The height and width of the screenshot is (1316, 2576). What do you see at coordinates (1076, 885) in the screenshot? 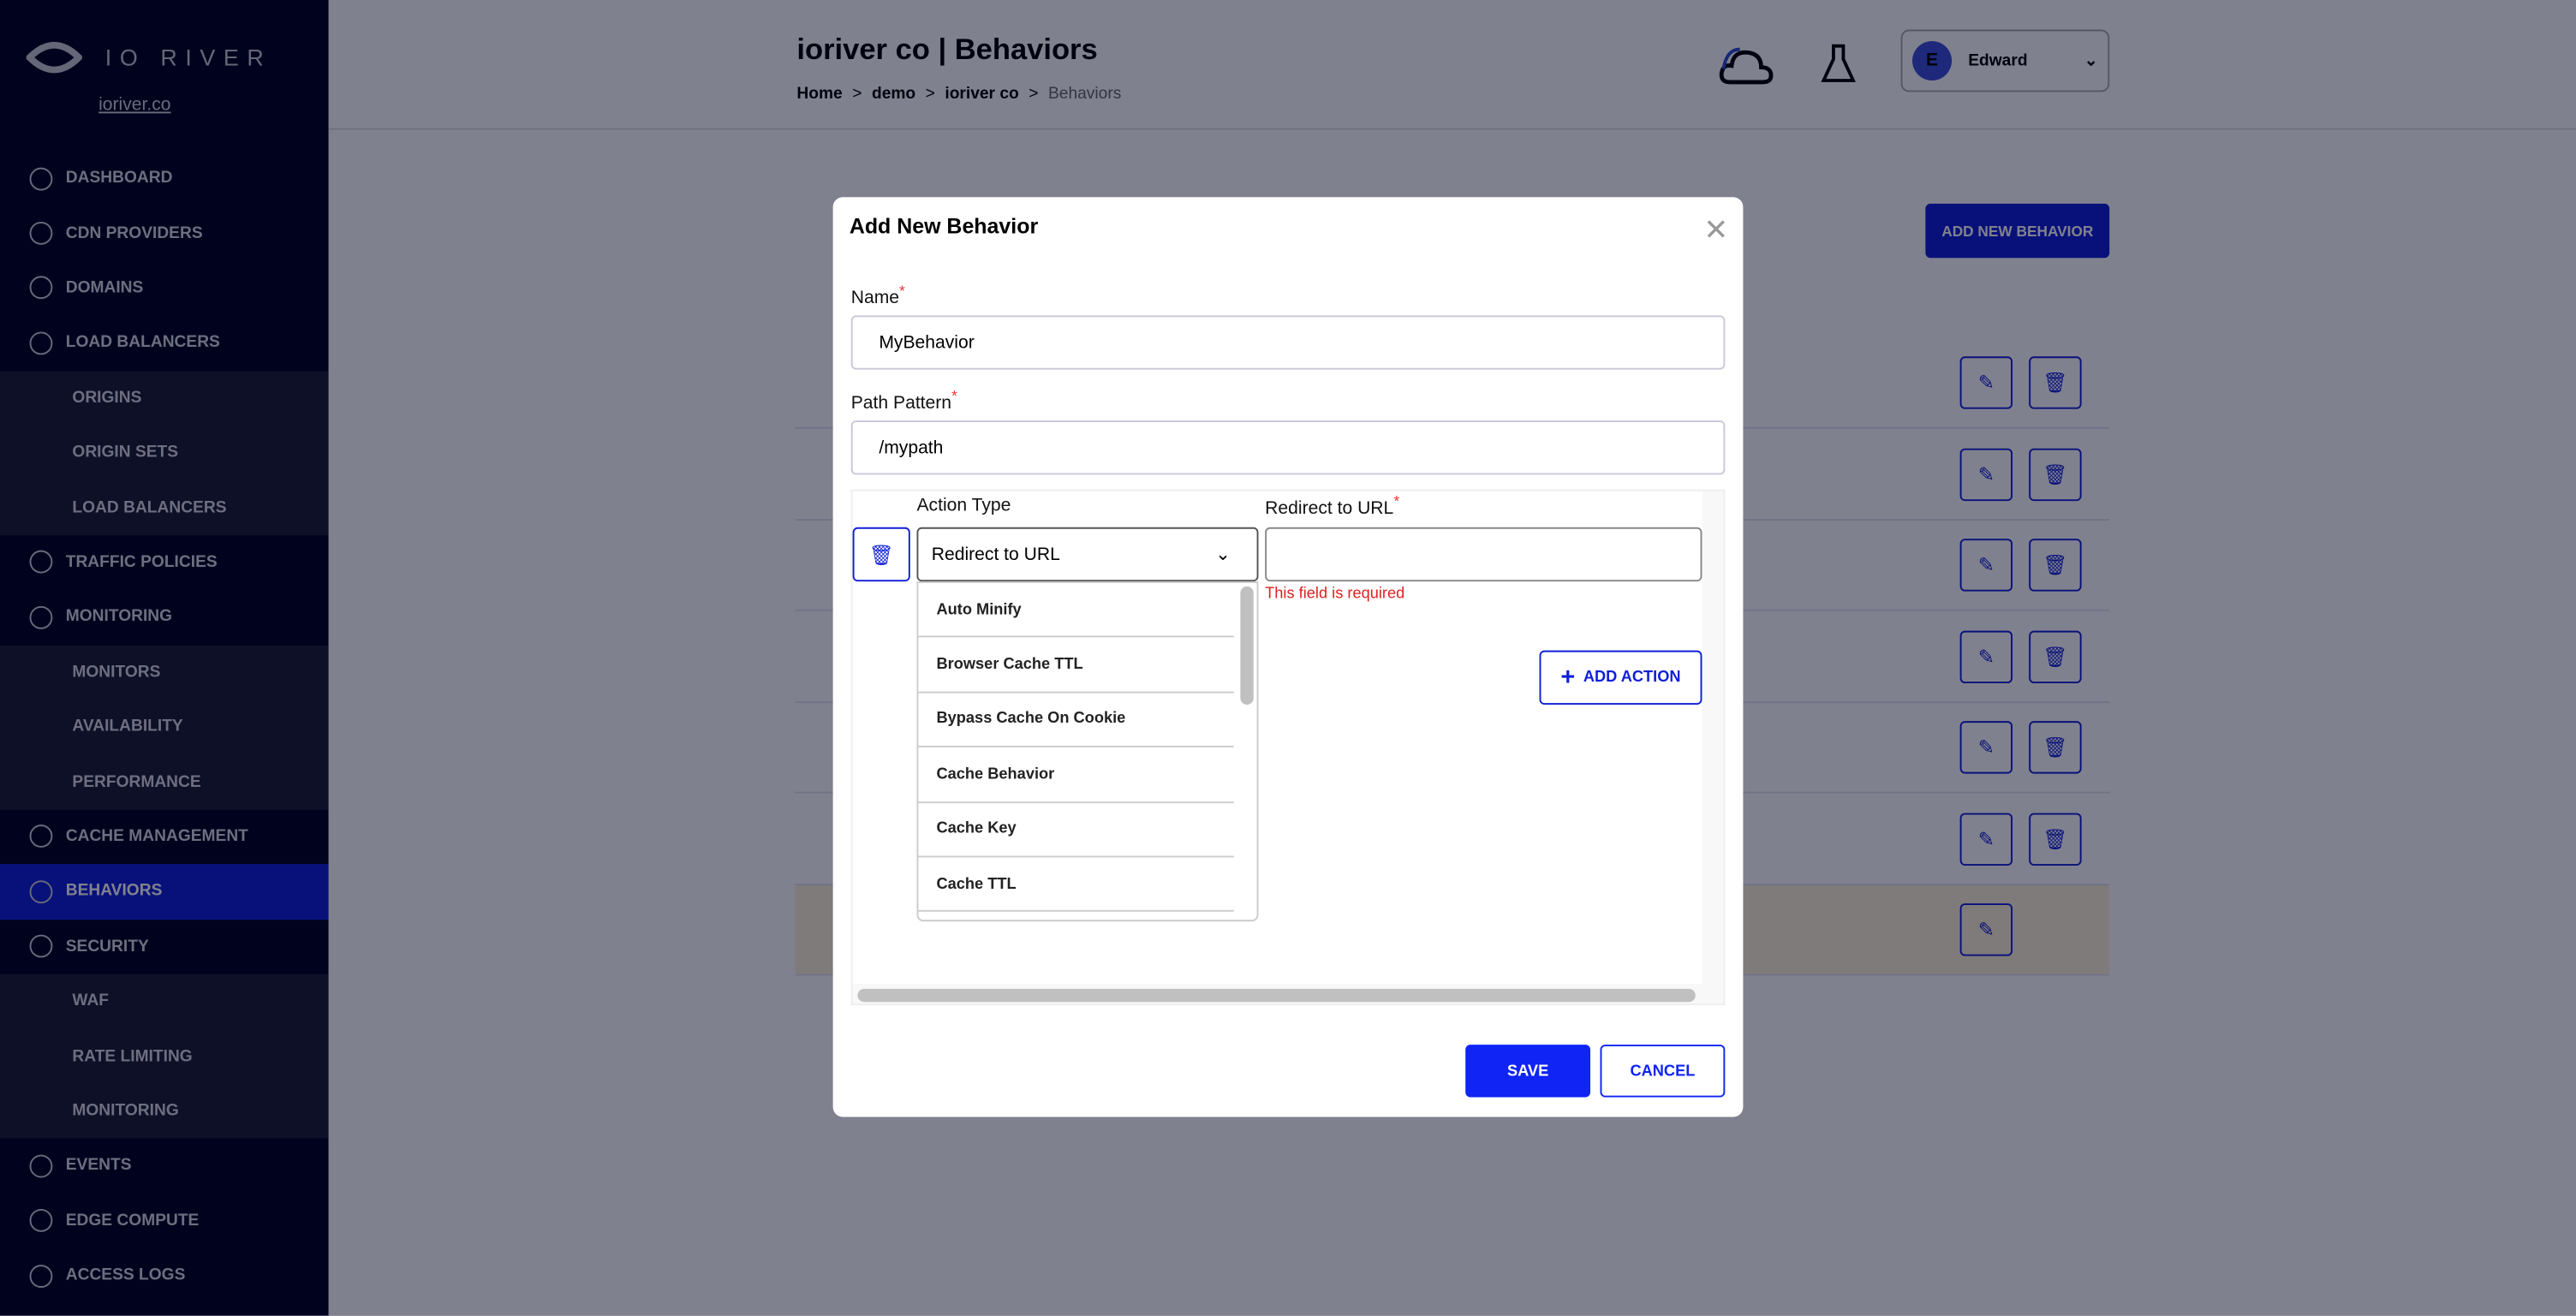
I see `dropdown-option: Cache TTL` at bounding box center [1076, 885].